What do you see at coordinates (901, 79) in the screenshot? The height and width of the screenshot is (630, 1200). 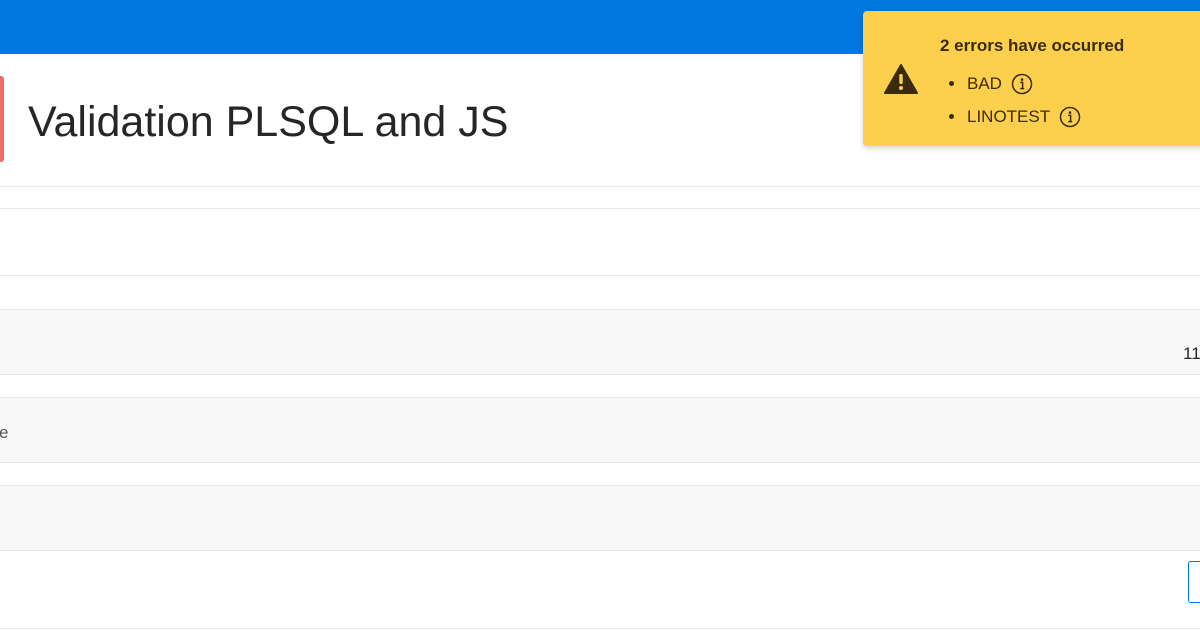 I see `warning-triangle-icon` at bounding box center [901, 79].